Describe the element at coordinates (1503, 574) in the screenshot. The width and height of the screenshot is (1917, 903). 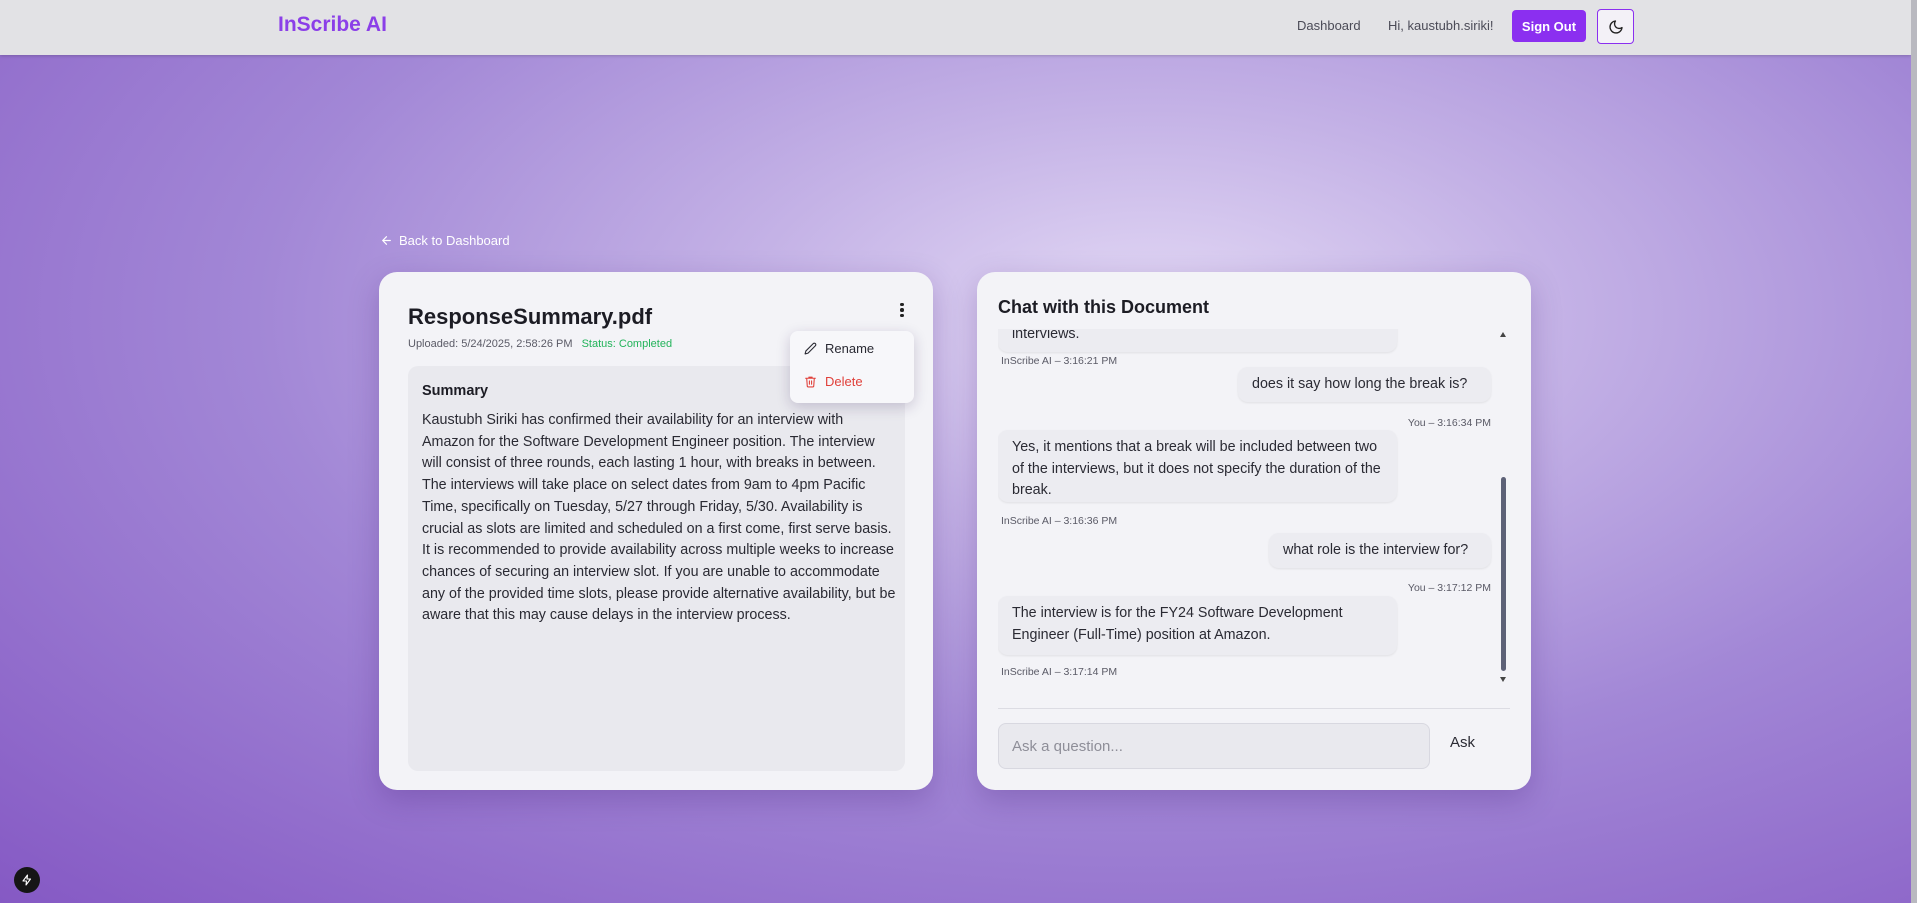
I see `chat-scroll-thumb` at that location.